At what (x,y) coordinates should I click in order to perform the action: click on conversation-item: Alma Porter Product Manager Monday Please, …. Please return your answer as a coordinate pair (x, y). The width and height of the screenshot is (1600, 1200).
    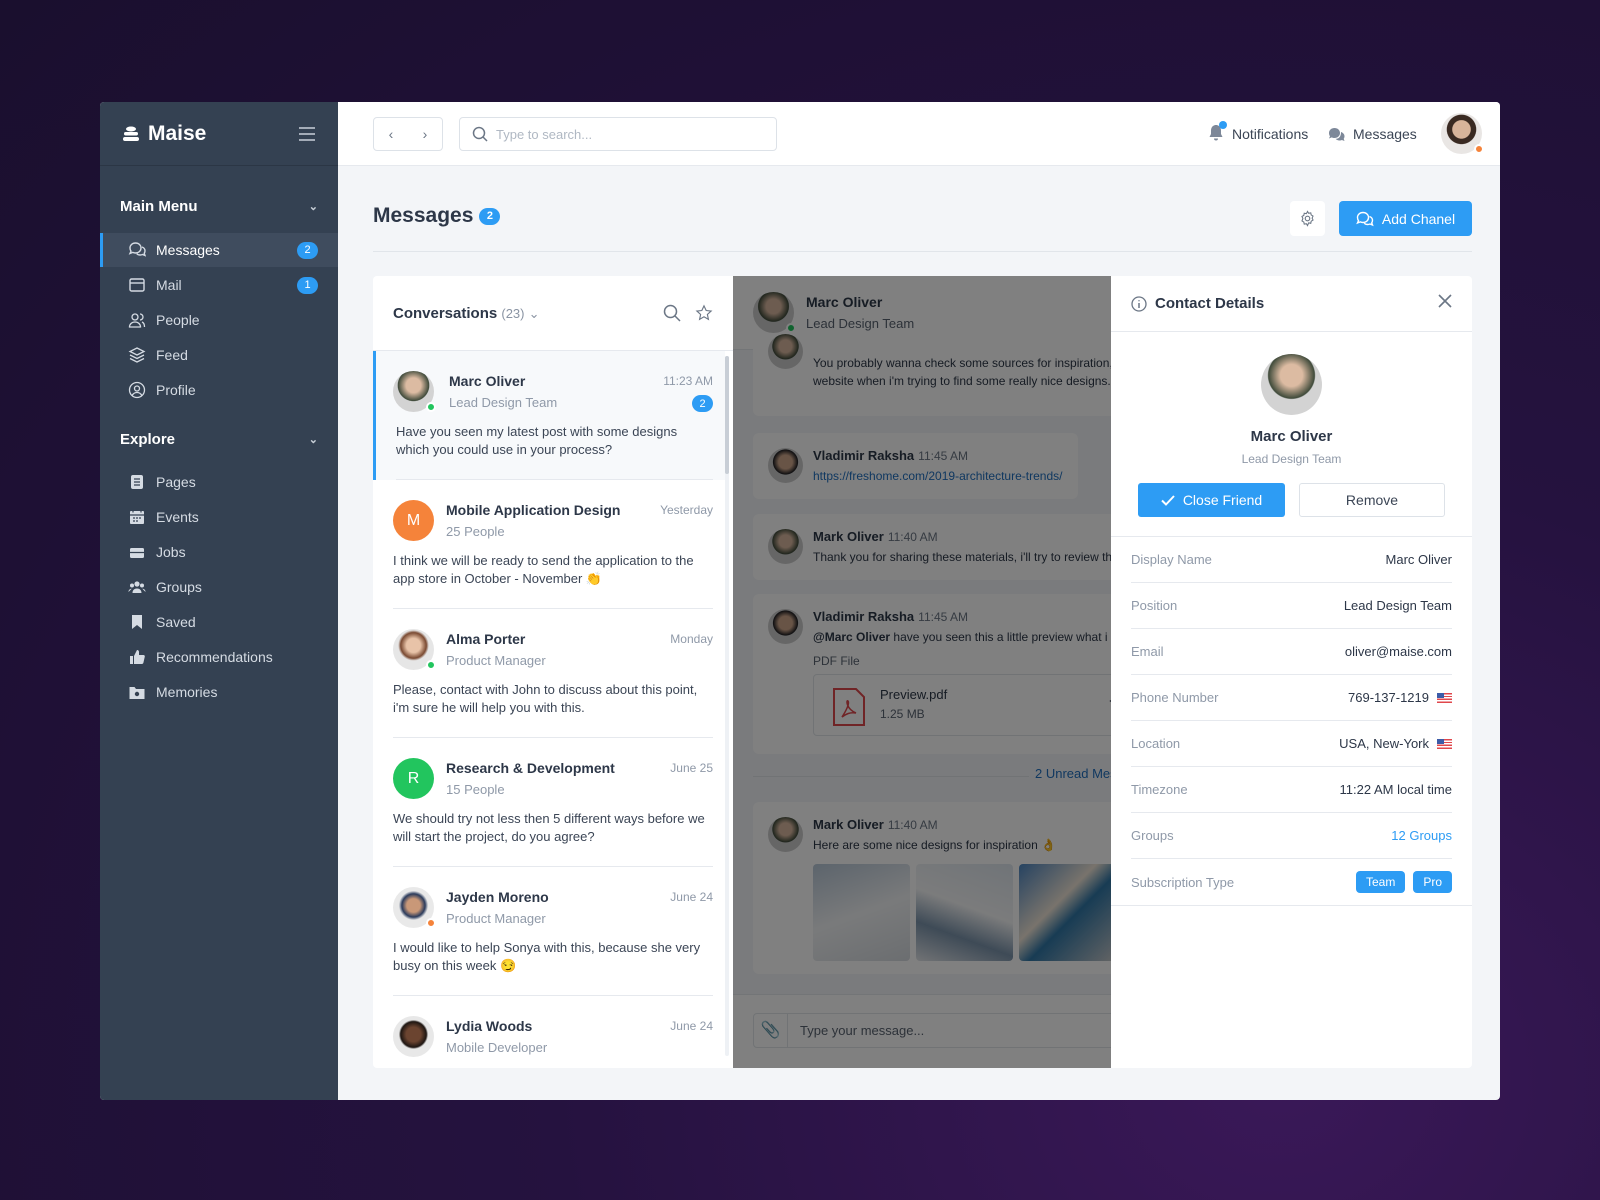
    Looking at the image, I should click on (549, 673).